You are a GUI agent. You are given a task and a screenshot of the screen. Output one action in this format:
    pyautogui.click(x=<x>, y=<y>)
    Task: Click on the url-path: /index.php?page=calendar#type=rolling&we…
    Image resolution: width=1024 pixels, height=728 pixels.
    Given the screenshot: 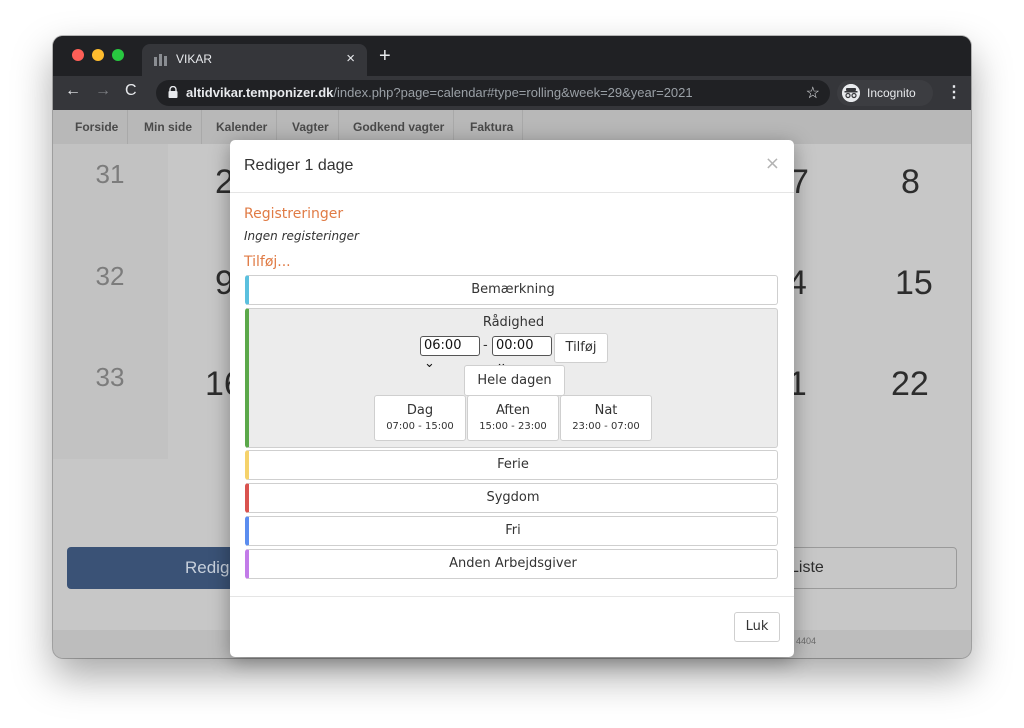 What is the action you would take?
    pyautogui.click(x=513, y=92)
    